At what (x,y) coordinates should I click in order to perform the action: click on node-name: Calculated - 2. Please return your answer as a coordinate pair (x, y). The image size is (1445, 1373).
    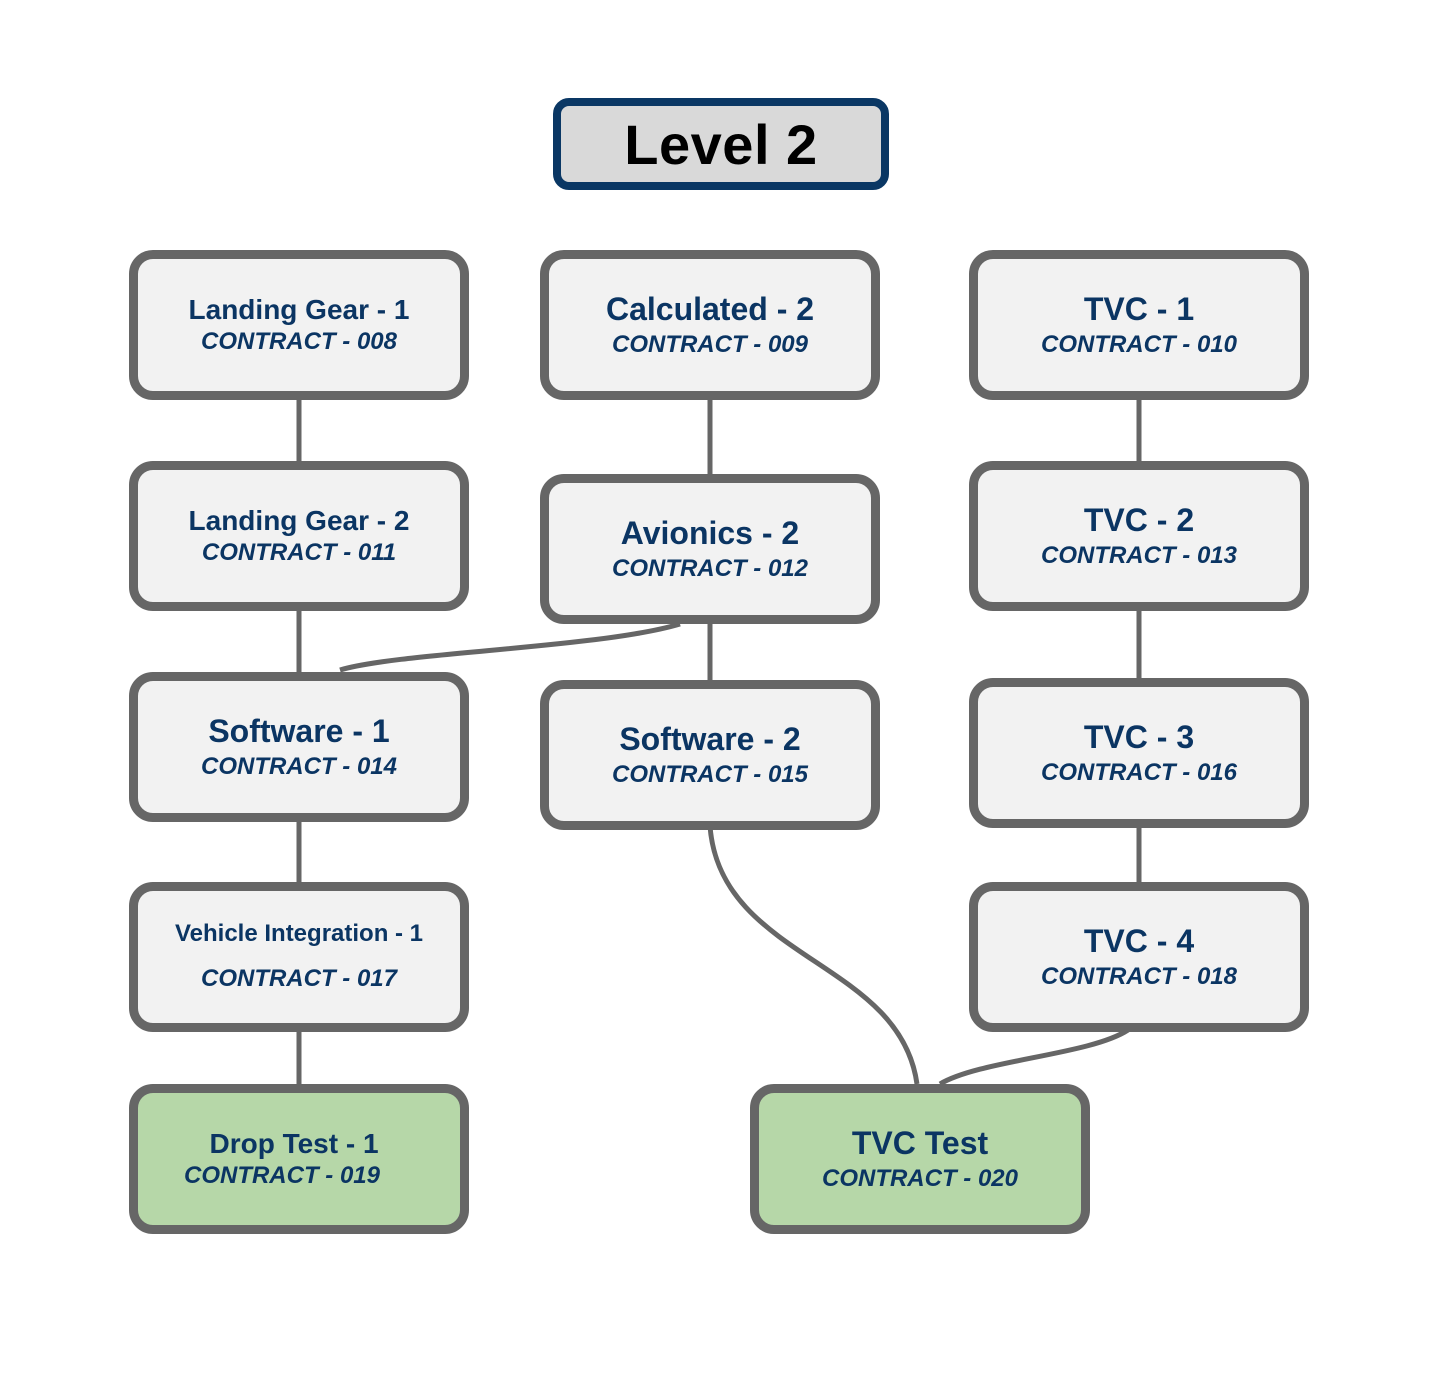
    Looking at the image, I should click on (710, 309).